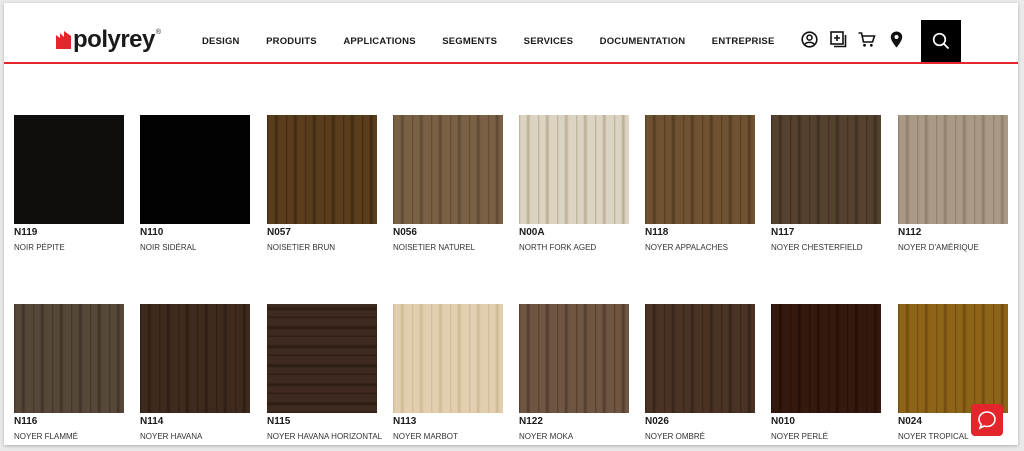 The width and height of the screenshot is (1024, 451). I want to click on product-card: N117 NOYER CHESTERFIELD, so click(826, 184).